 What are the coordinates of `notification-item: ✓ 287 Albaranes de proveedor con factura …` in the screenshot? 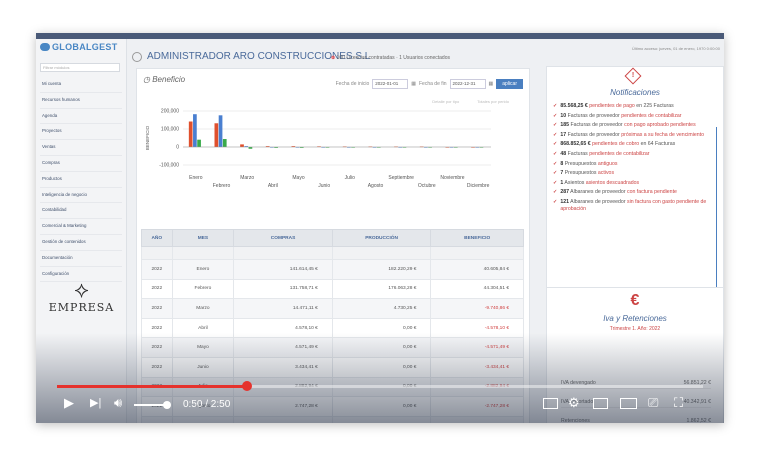 It's located at (634, 192).